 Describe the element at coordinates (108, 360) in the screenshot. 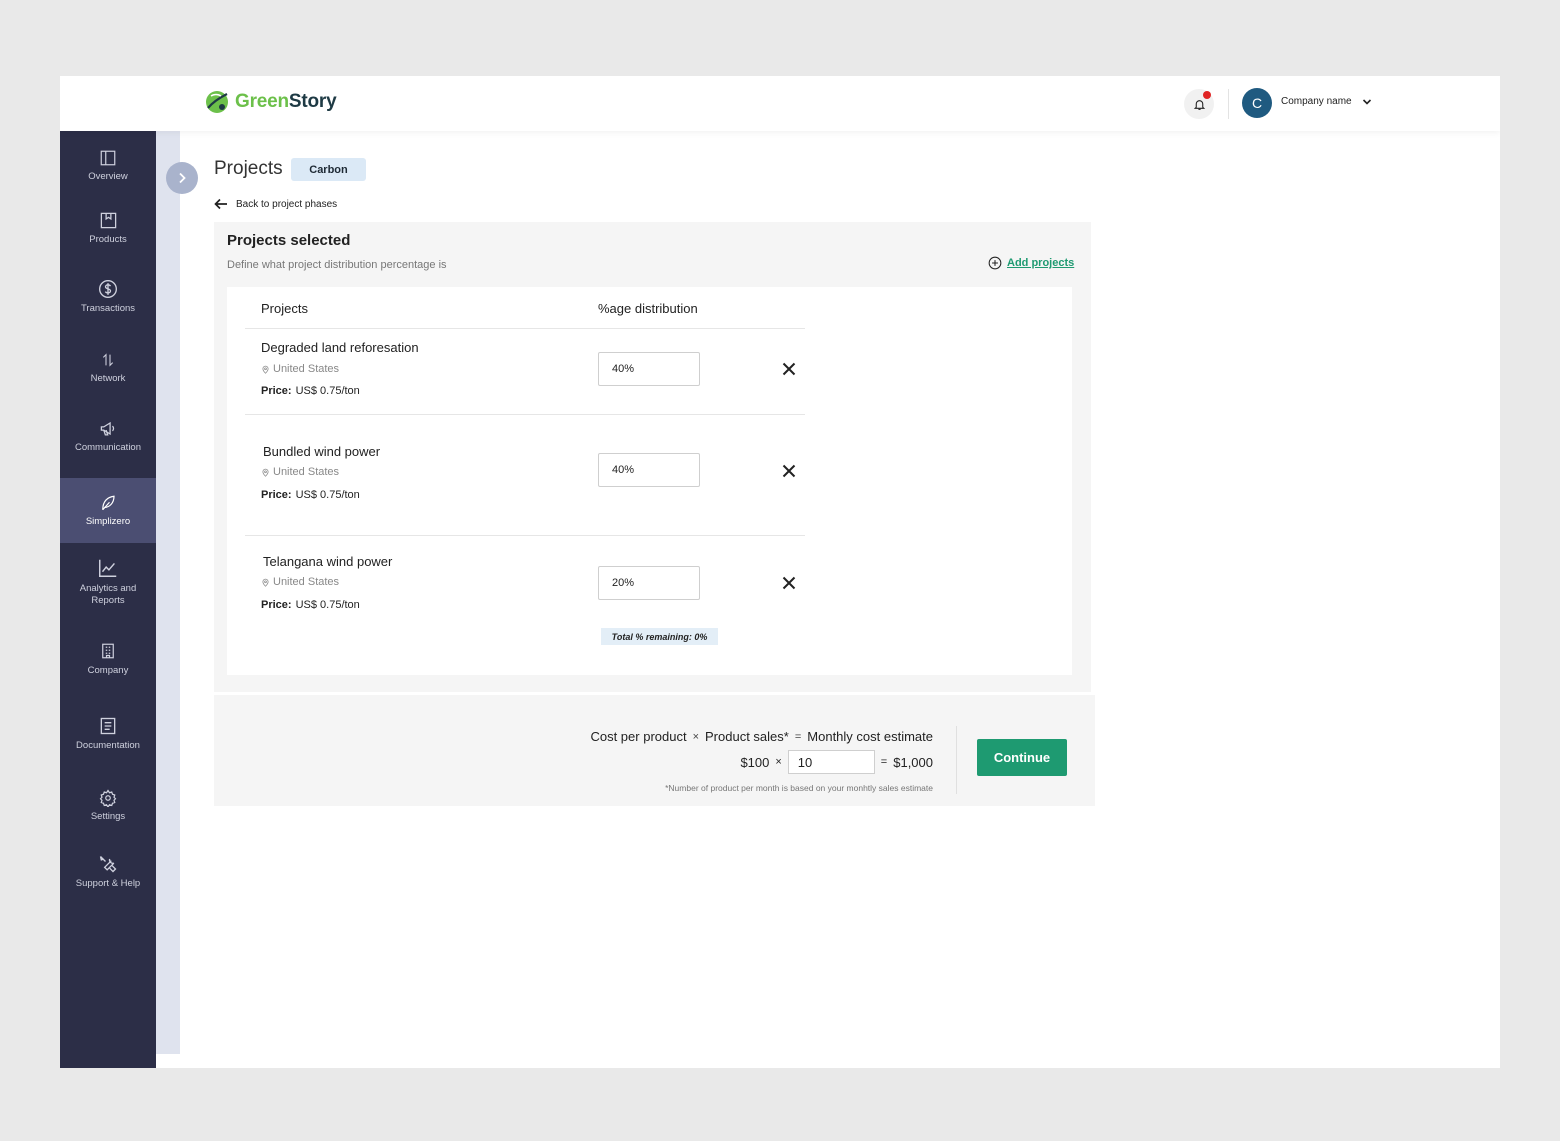

I see `arrows-up-down-icon` at that location.